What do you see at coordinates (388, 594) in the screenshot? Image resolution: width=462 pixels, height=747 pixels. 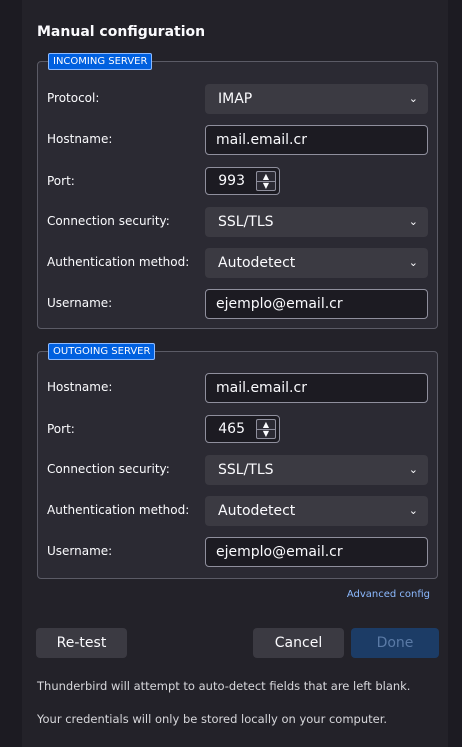 I see `advanced-config-link: Advanced config` at bounding box center [388, 594].